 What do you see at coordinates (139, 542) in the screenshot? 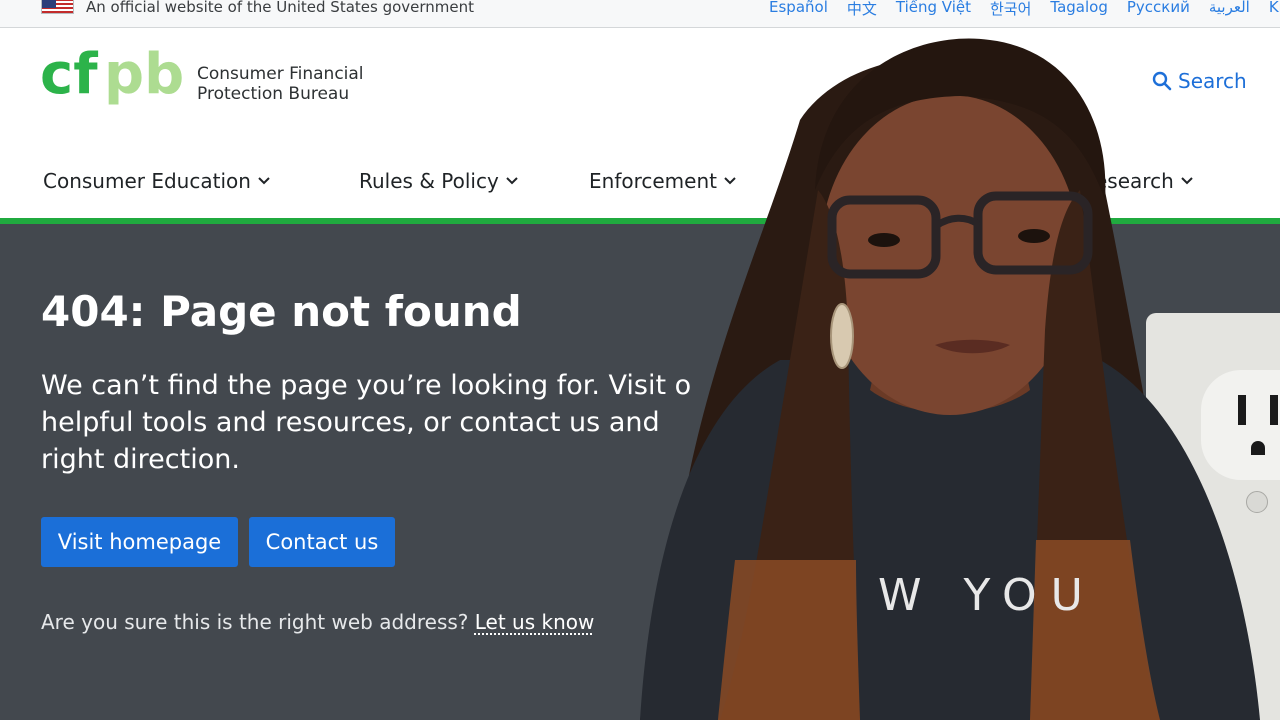
I see `visit-homepage-button: Visit homepage` at bounding box center [139, 542].